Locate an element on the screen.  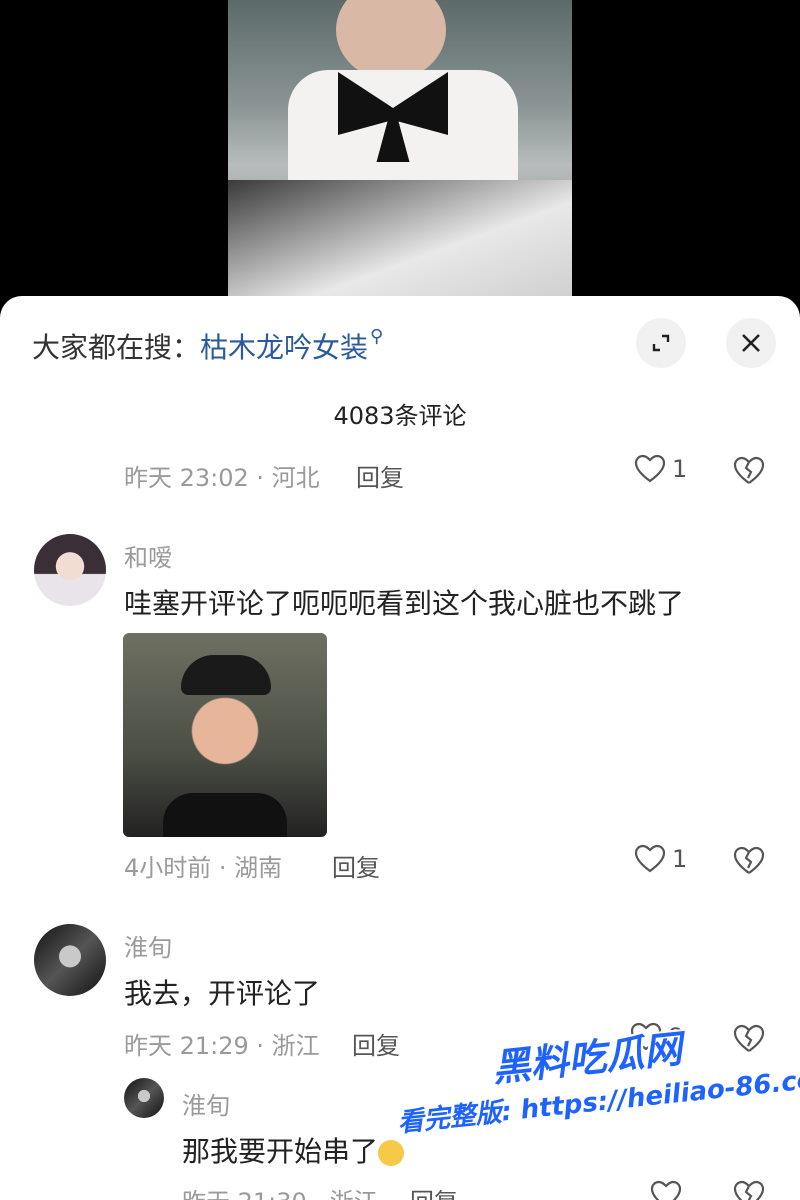
comment-time-location: 昨天 23:02 · 河北 is located at coordinates (222, 478).